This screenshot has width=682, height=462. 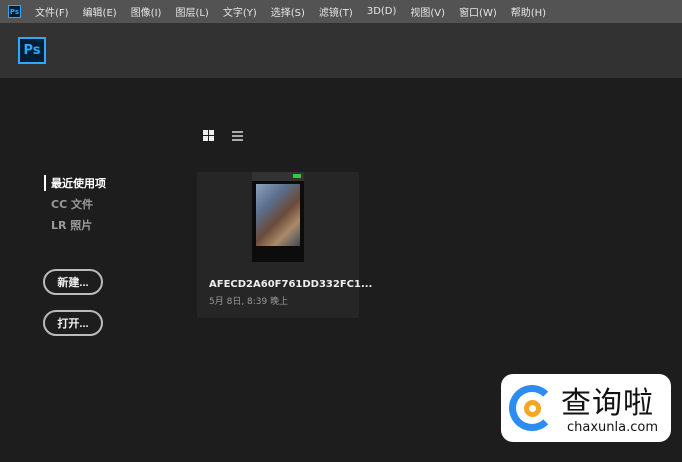 I want to click on magnifier-logo-icon, so click(x=532, y=408).